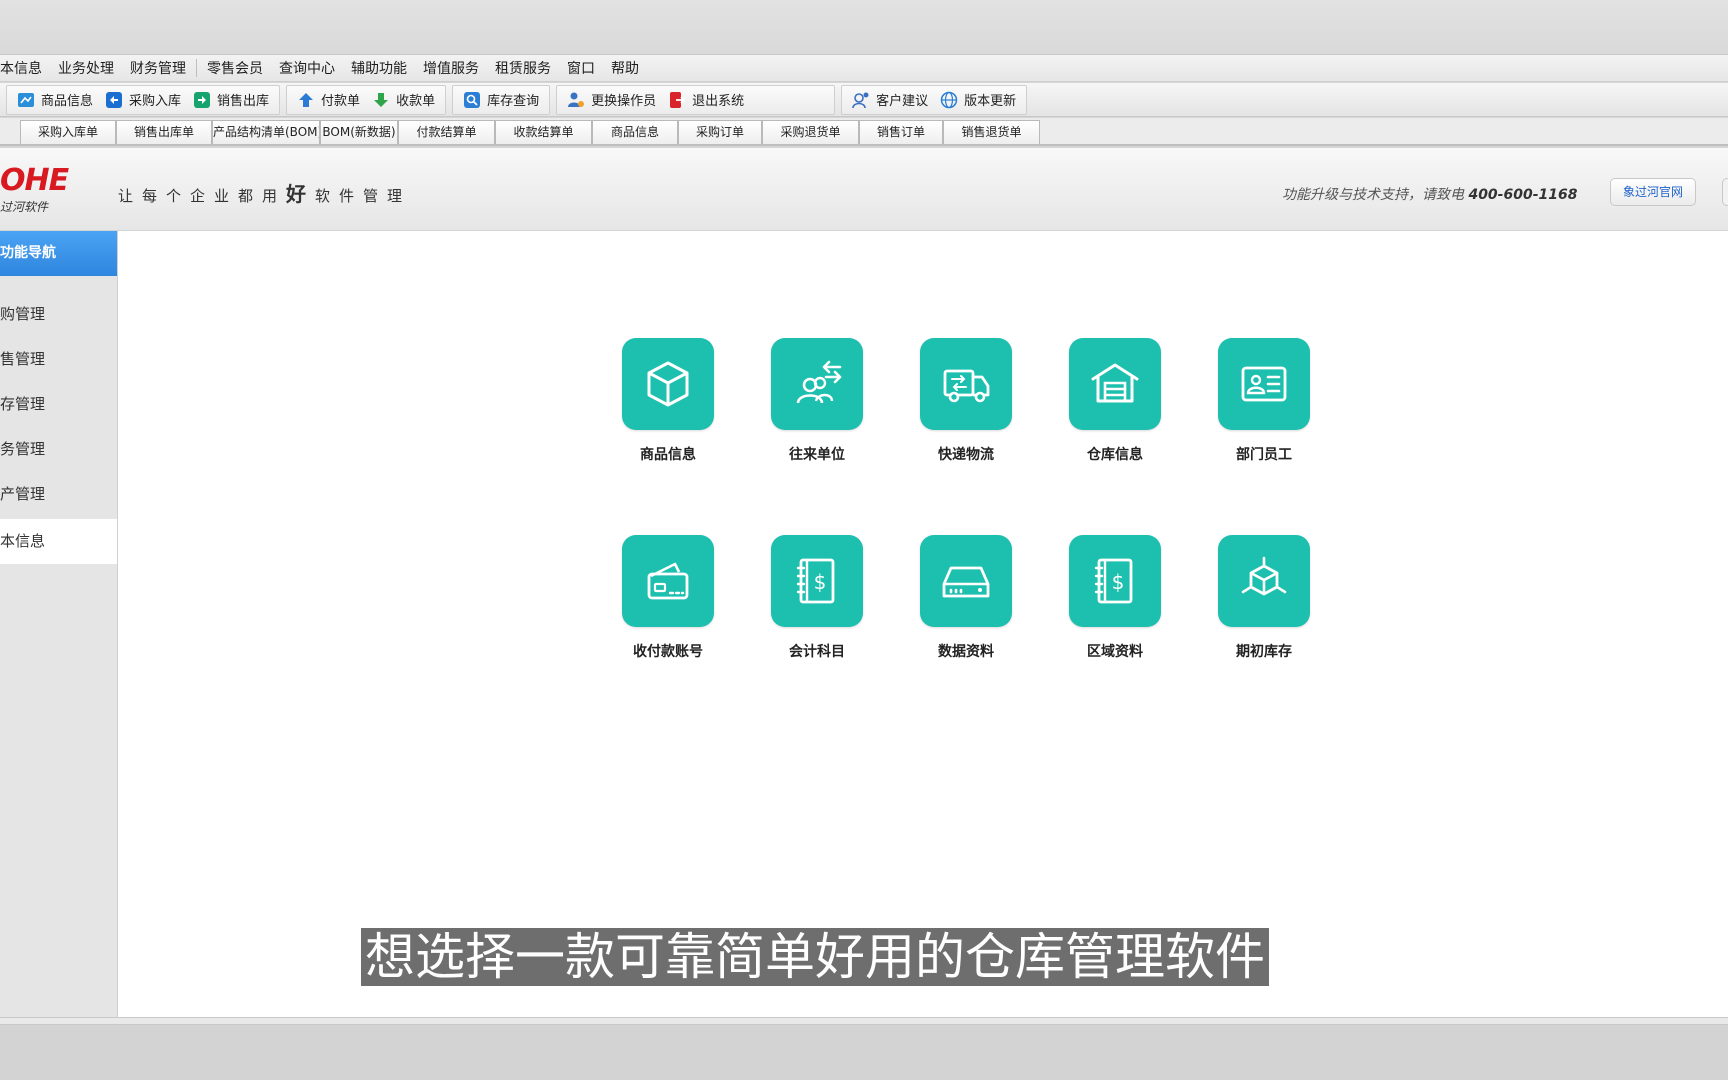 The image size is (1728, 1080). I want to click on sidebar-item-finance: 务管理, so click(58, 449).